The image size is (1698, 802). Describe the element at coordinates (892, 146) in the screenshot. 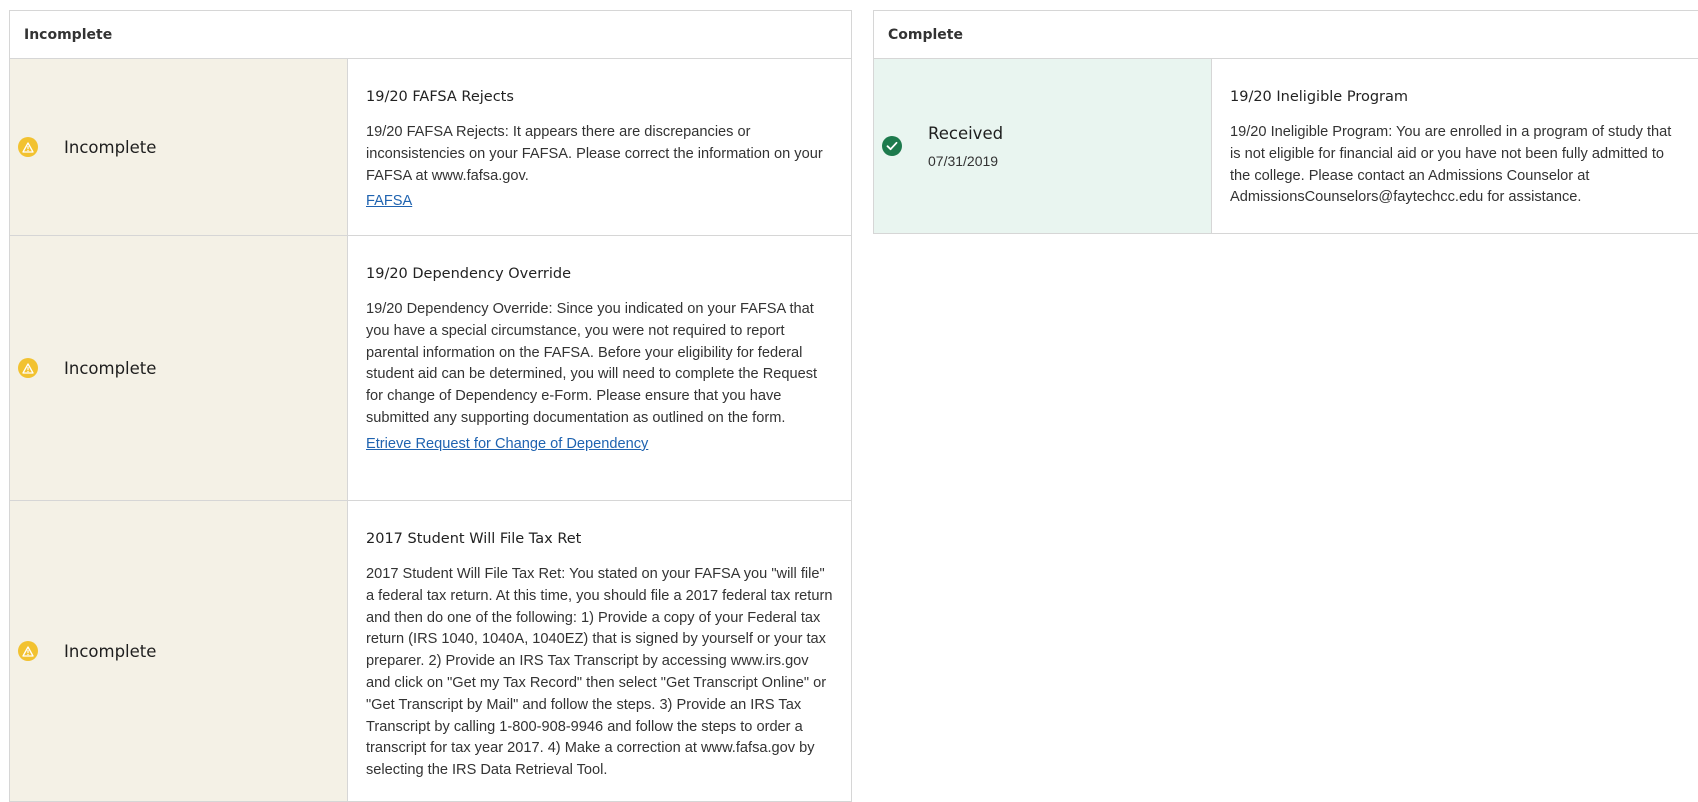

I see `check-circle-icon` at that location.